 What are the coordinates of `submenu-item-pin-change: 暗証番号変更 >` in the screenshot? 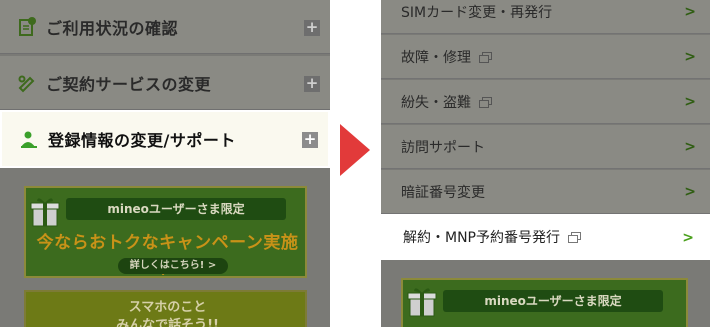 It's located at (545, 192).